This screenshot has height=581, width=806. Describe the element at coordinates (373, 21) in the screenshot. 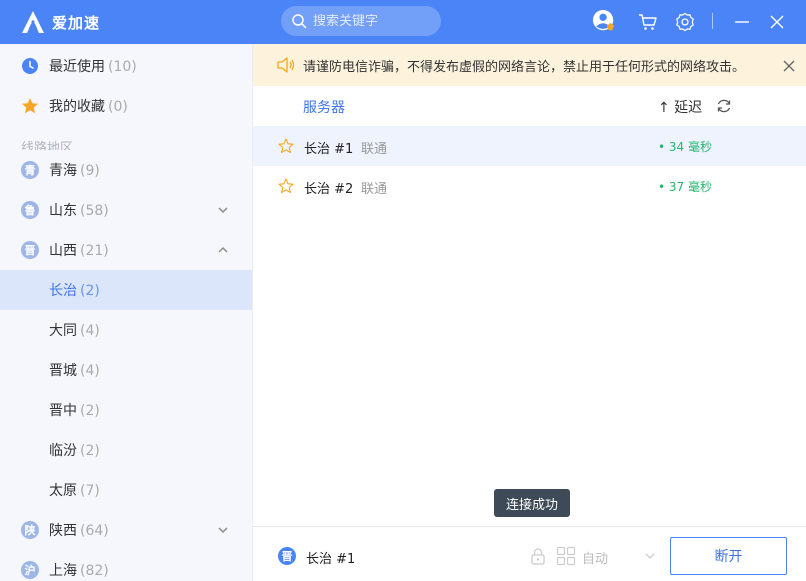

I see `search-input` at that location.